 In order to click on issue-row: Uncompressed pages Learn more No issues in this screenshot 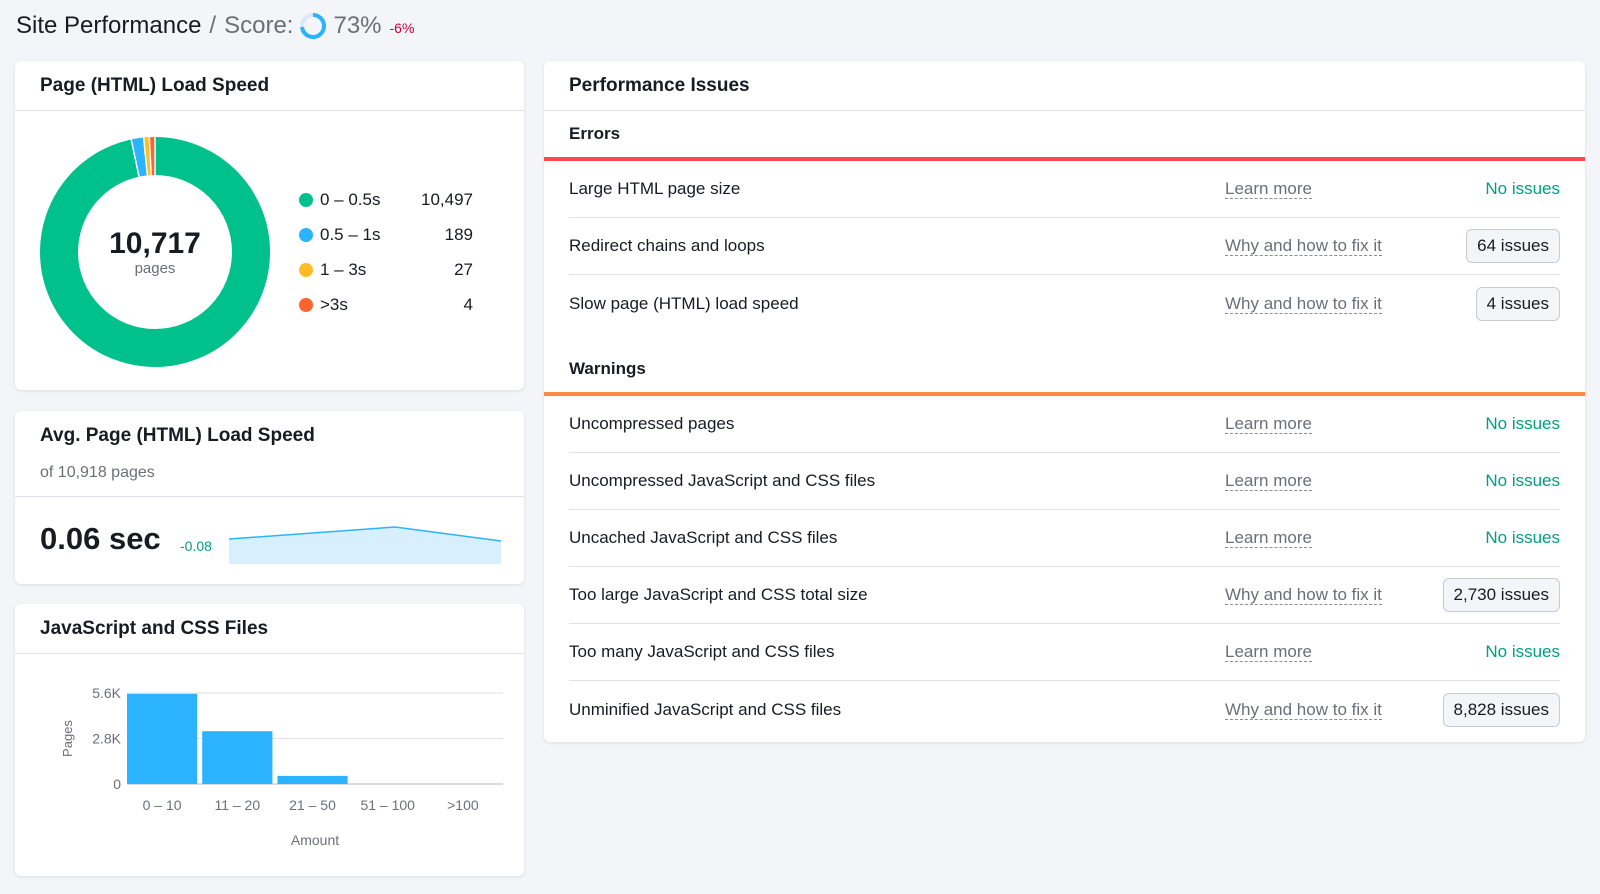, I will do `click(1064, 424)`.